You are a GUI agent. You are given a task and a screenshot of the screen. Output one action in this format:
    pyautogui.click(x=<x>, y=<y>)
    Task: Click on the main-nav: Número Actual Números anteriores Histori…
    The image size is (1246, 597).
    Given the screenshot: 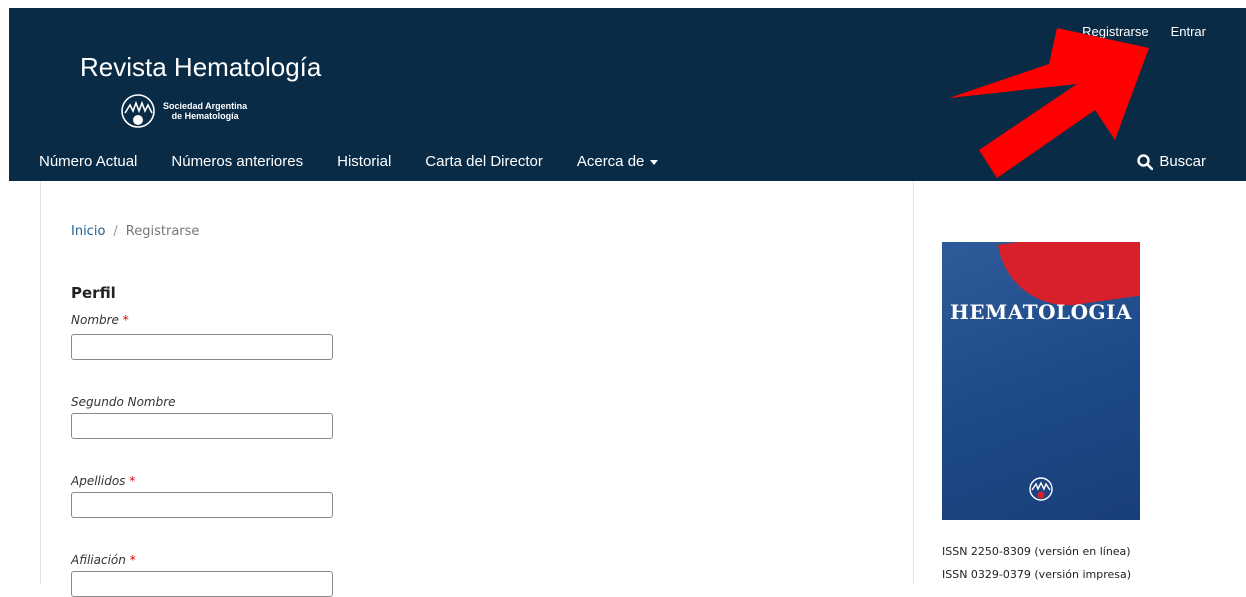 What is the action you would take?
    pyautogui.click(x=349, y=161)
    